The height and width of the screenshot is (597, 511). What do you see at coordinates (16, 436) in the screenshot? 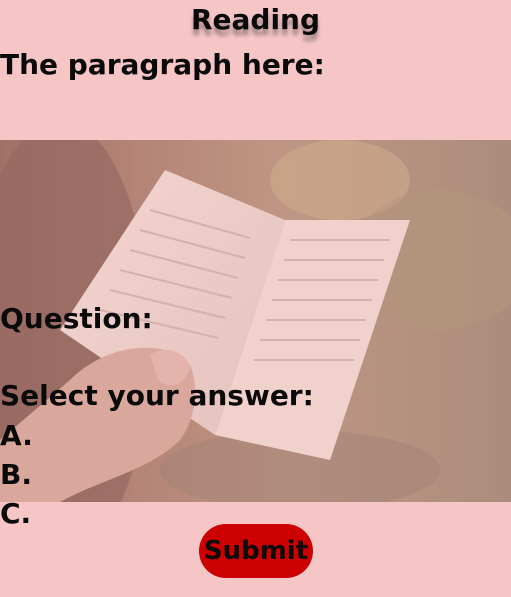
I see `answer-option-a: A.` at bounding box center [16, 436].